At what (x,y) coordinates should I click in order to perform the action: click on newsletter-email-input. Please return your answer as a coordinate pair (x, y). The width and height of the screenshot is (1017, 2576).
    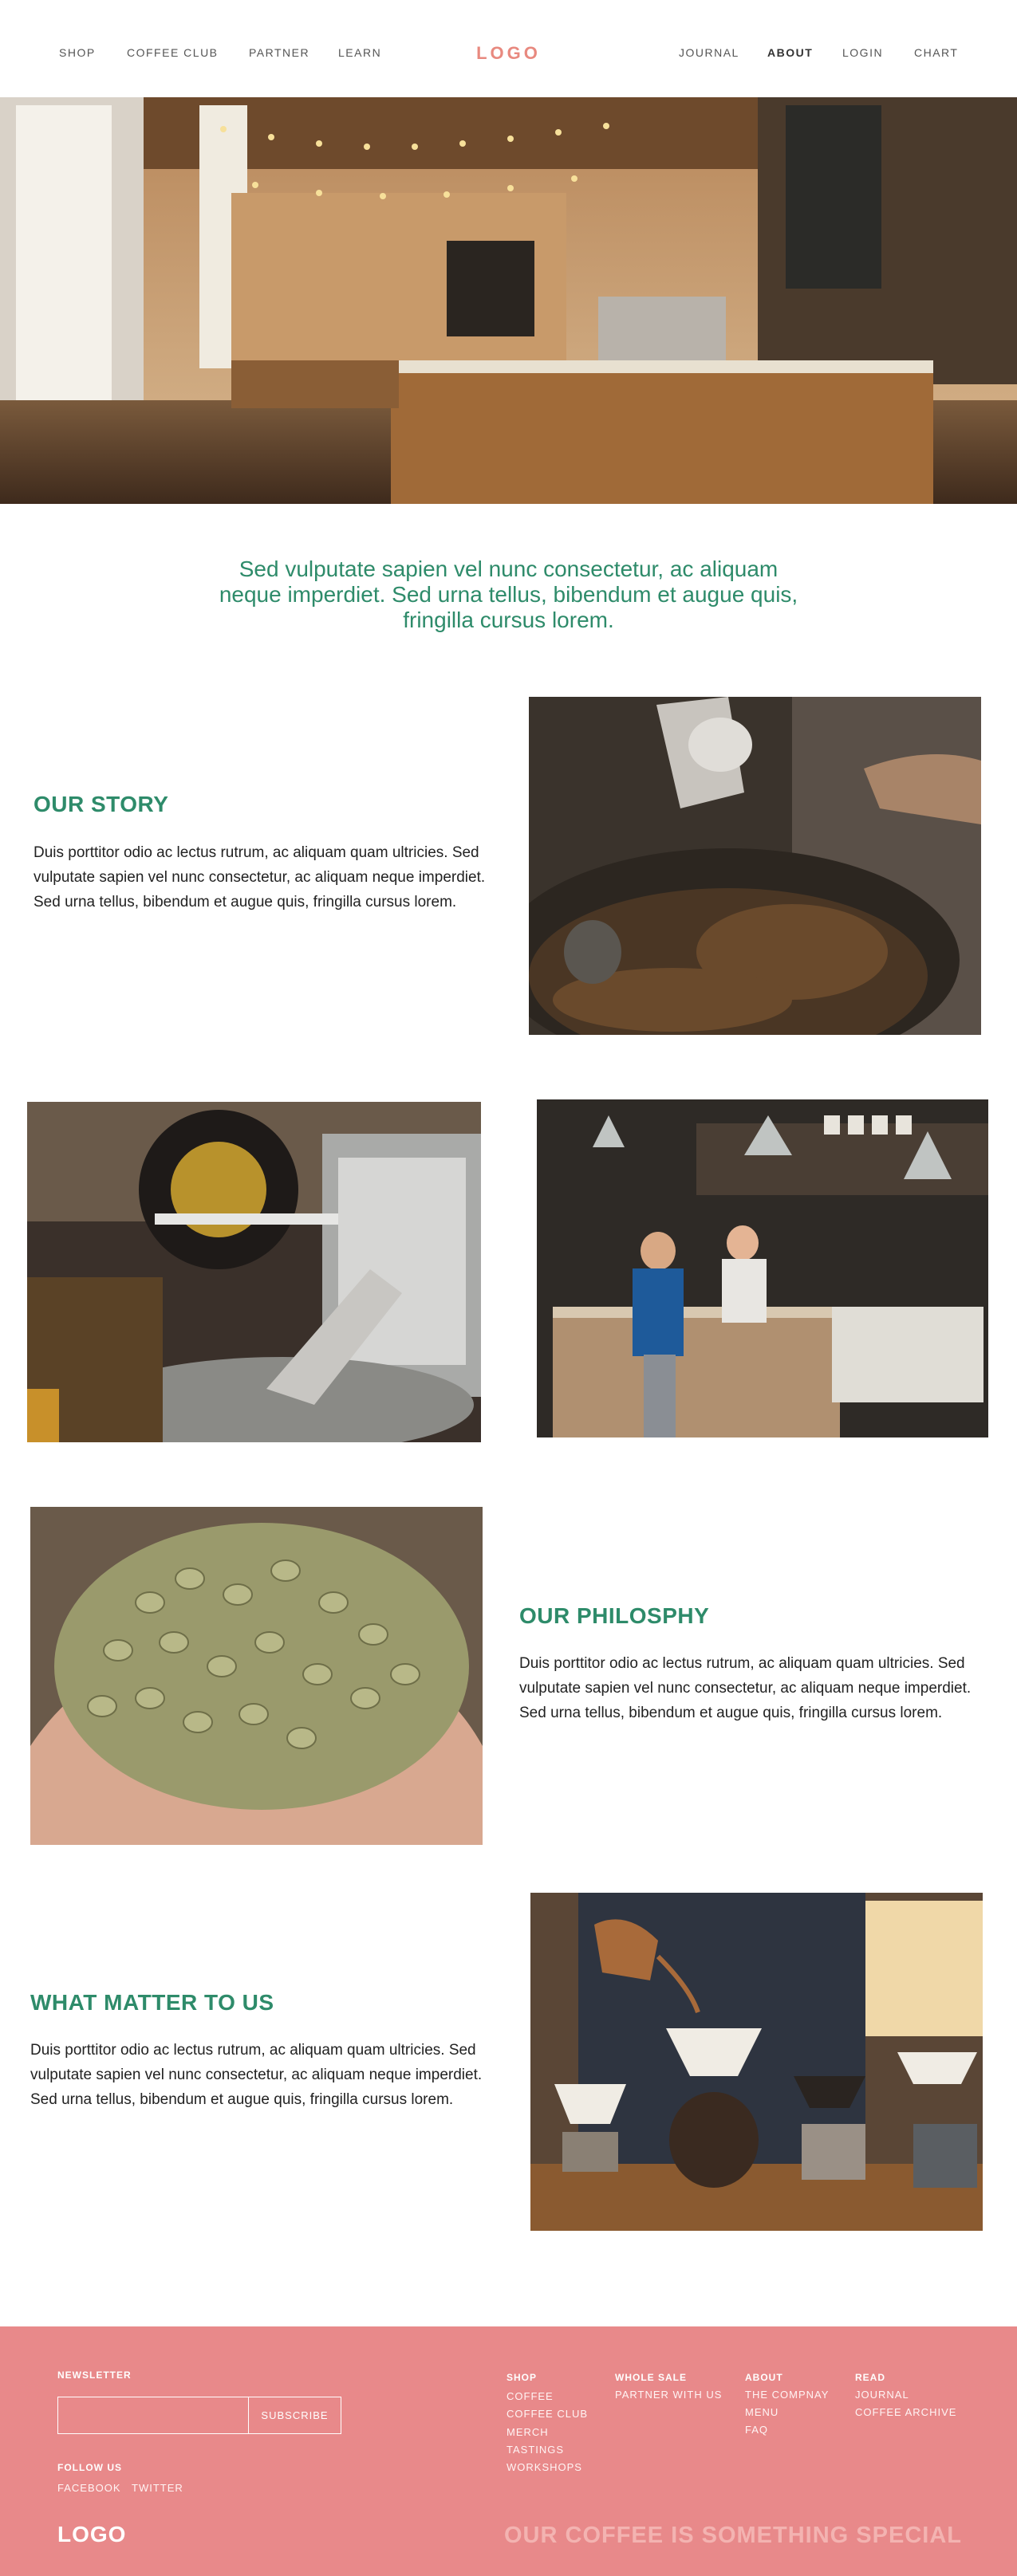
    Looking at the image, I should click on (153, 2416).